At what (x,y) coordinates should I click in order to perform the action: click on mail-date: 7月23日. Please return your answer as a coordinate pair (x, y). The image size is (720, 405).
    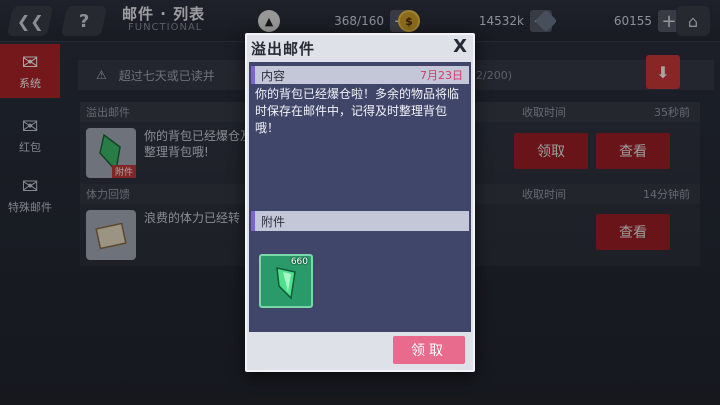
    Looking at the image, I should click on (441, 75).